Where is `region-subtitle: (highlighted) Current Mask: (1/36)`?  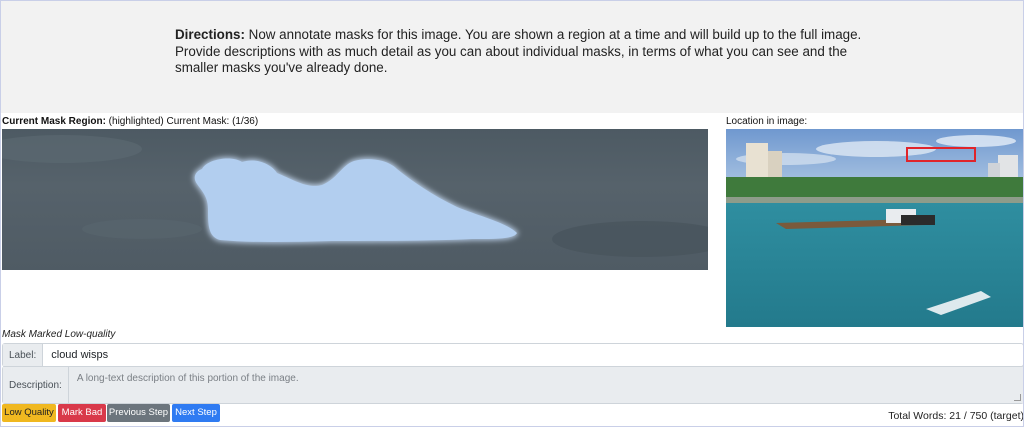
region-subtitle: (highlighted) Current Mask: (1/36) is located at coordinates (182, 121).